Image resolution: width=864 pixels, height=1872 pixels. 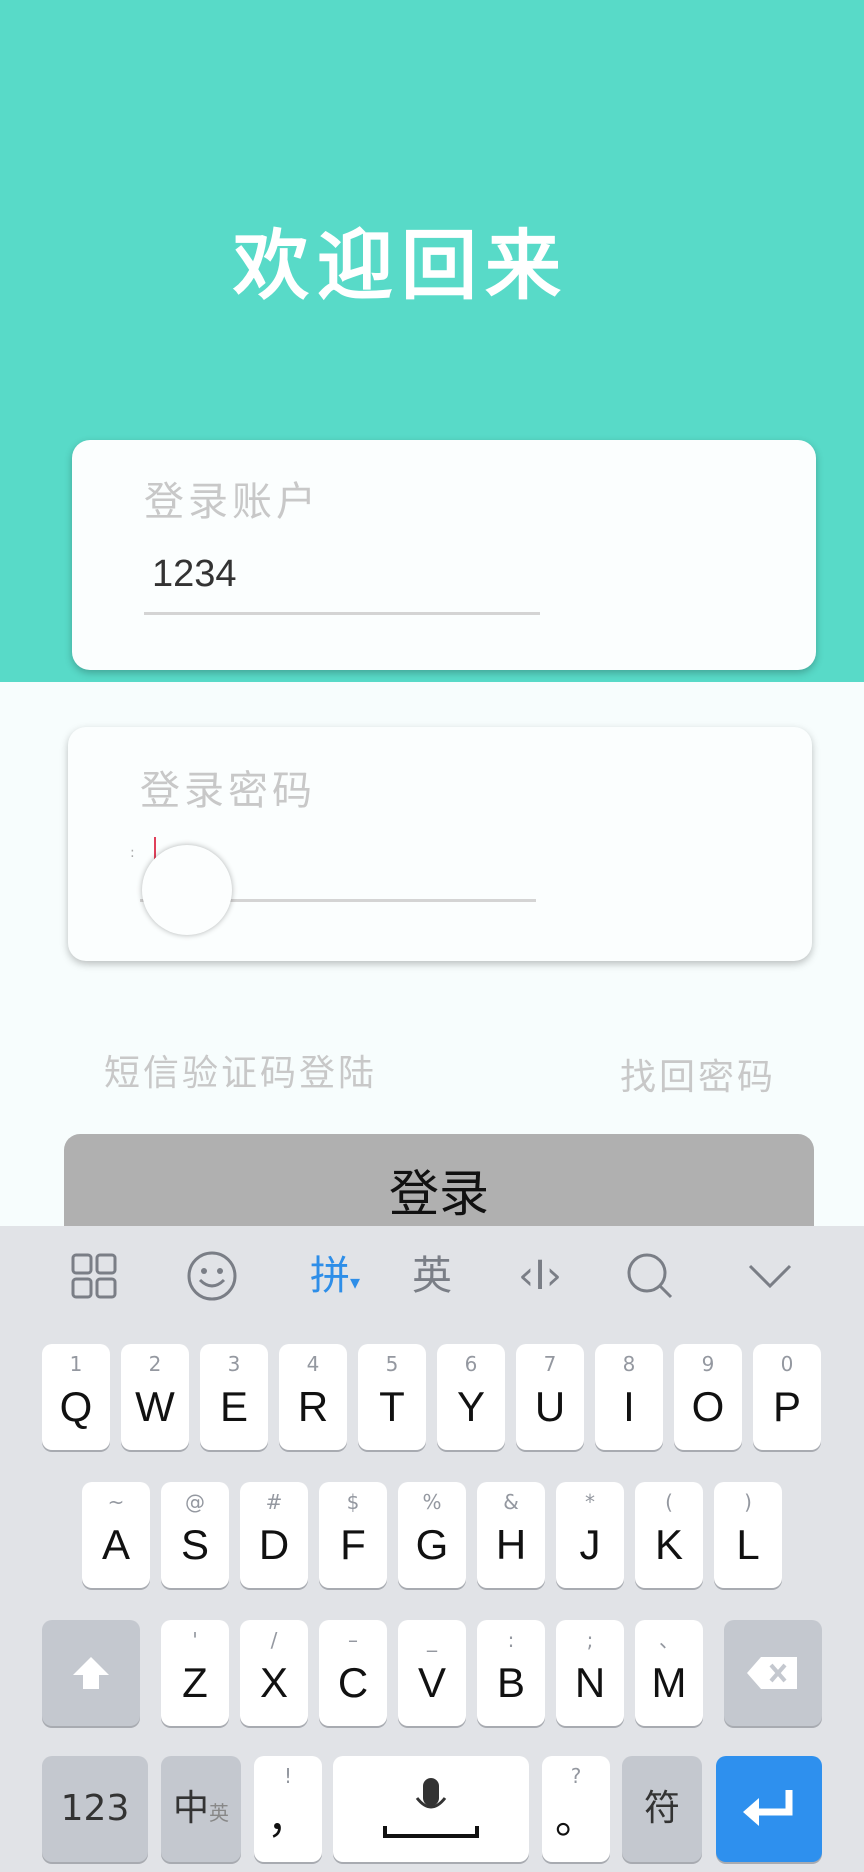 I want to click on key-d: # D, so click(x=274, y=1535).